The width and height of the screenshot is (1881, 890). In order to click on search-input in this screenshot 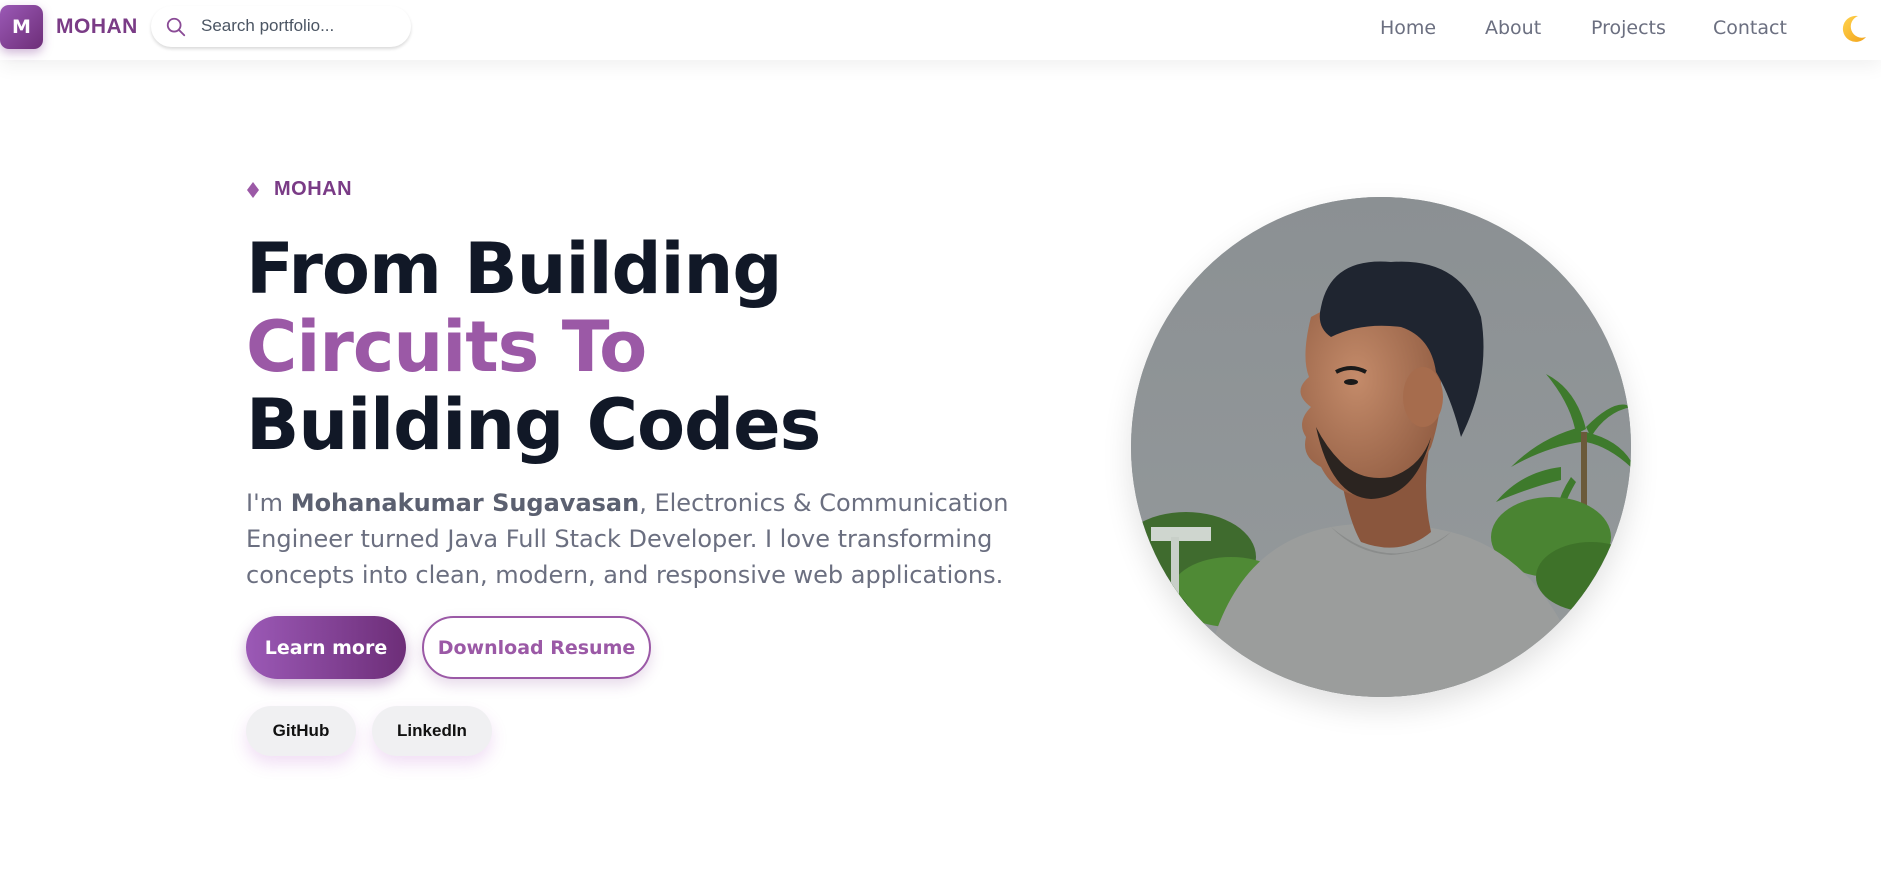, I will do `click(301, 26)`.